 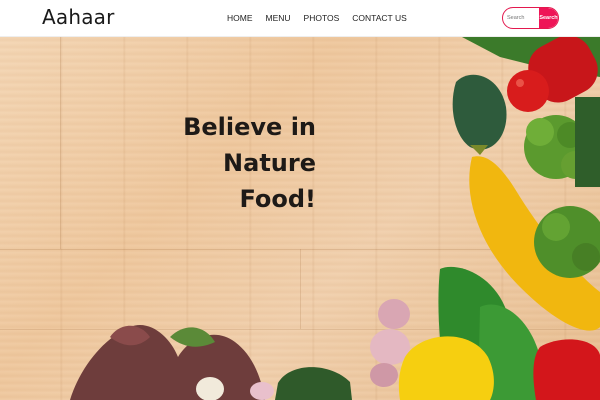 What do you see at coordinates (78, 17) in the screenshot?
I see `brand-logo: Aahaar` at bounding box center [78, 17].